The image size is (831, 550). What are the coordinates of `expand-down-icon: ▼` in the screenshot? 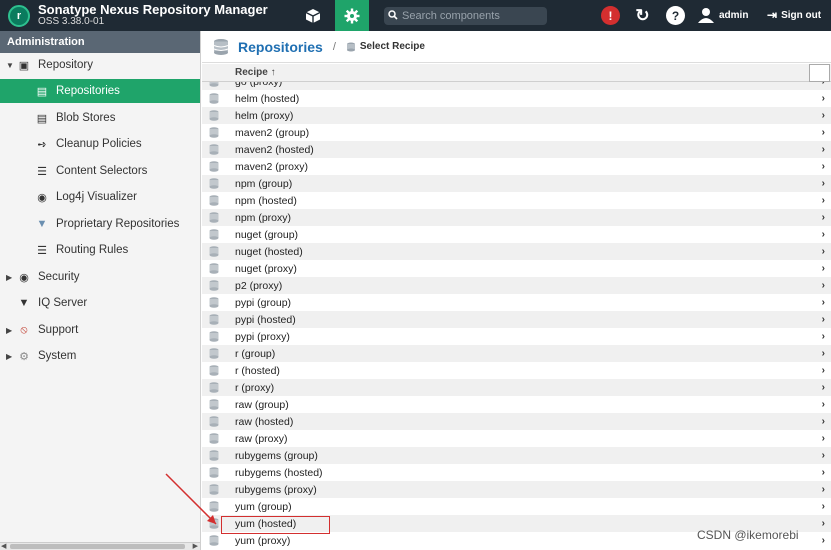 It's located at (11, 65).